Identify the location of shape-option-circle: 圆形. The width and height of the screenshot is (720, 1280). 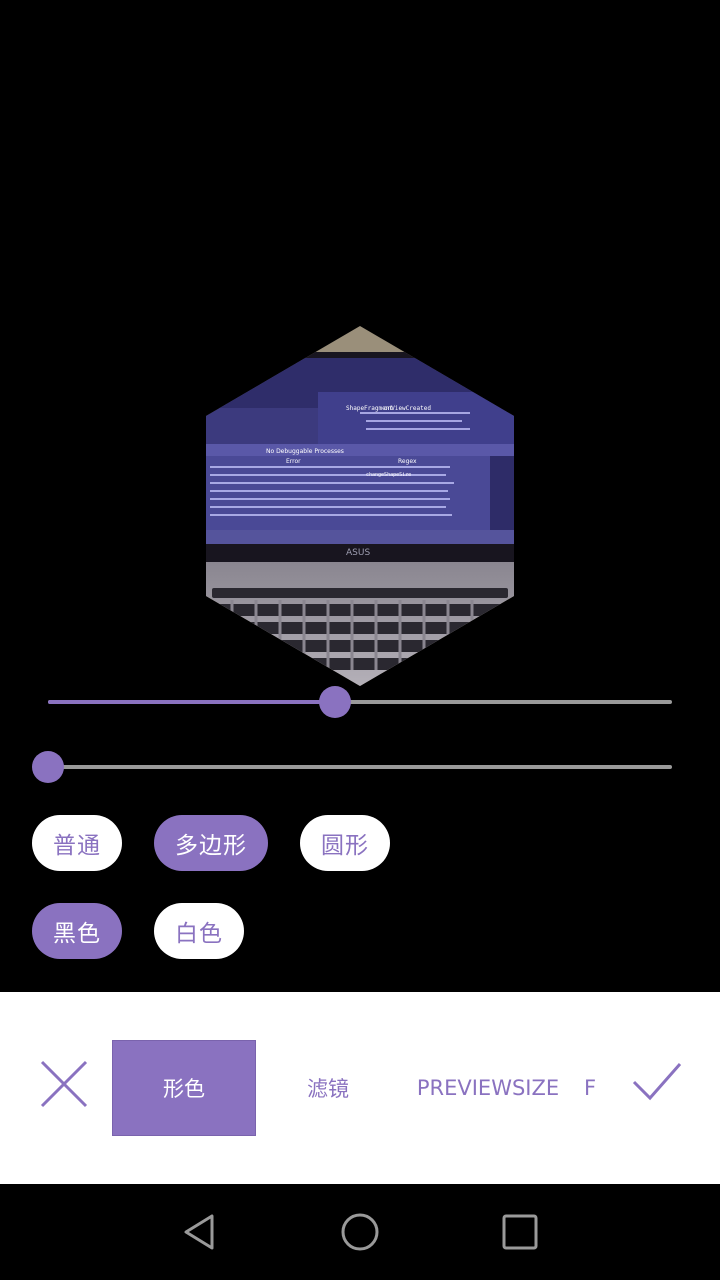
(345, 843).